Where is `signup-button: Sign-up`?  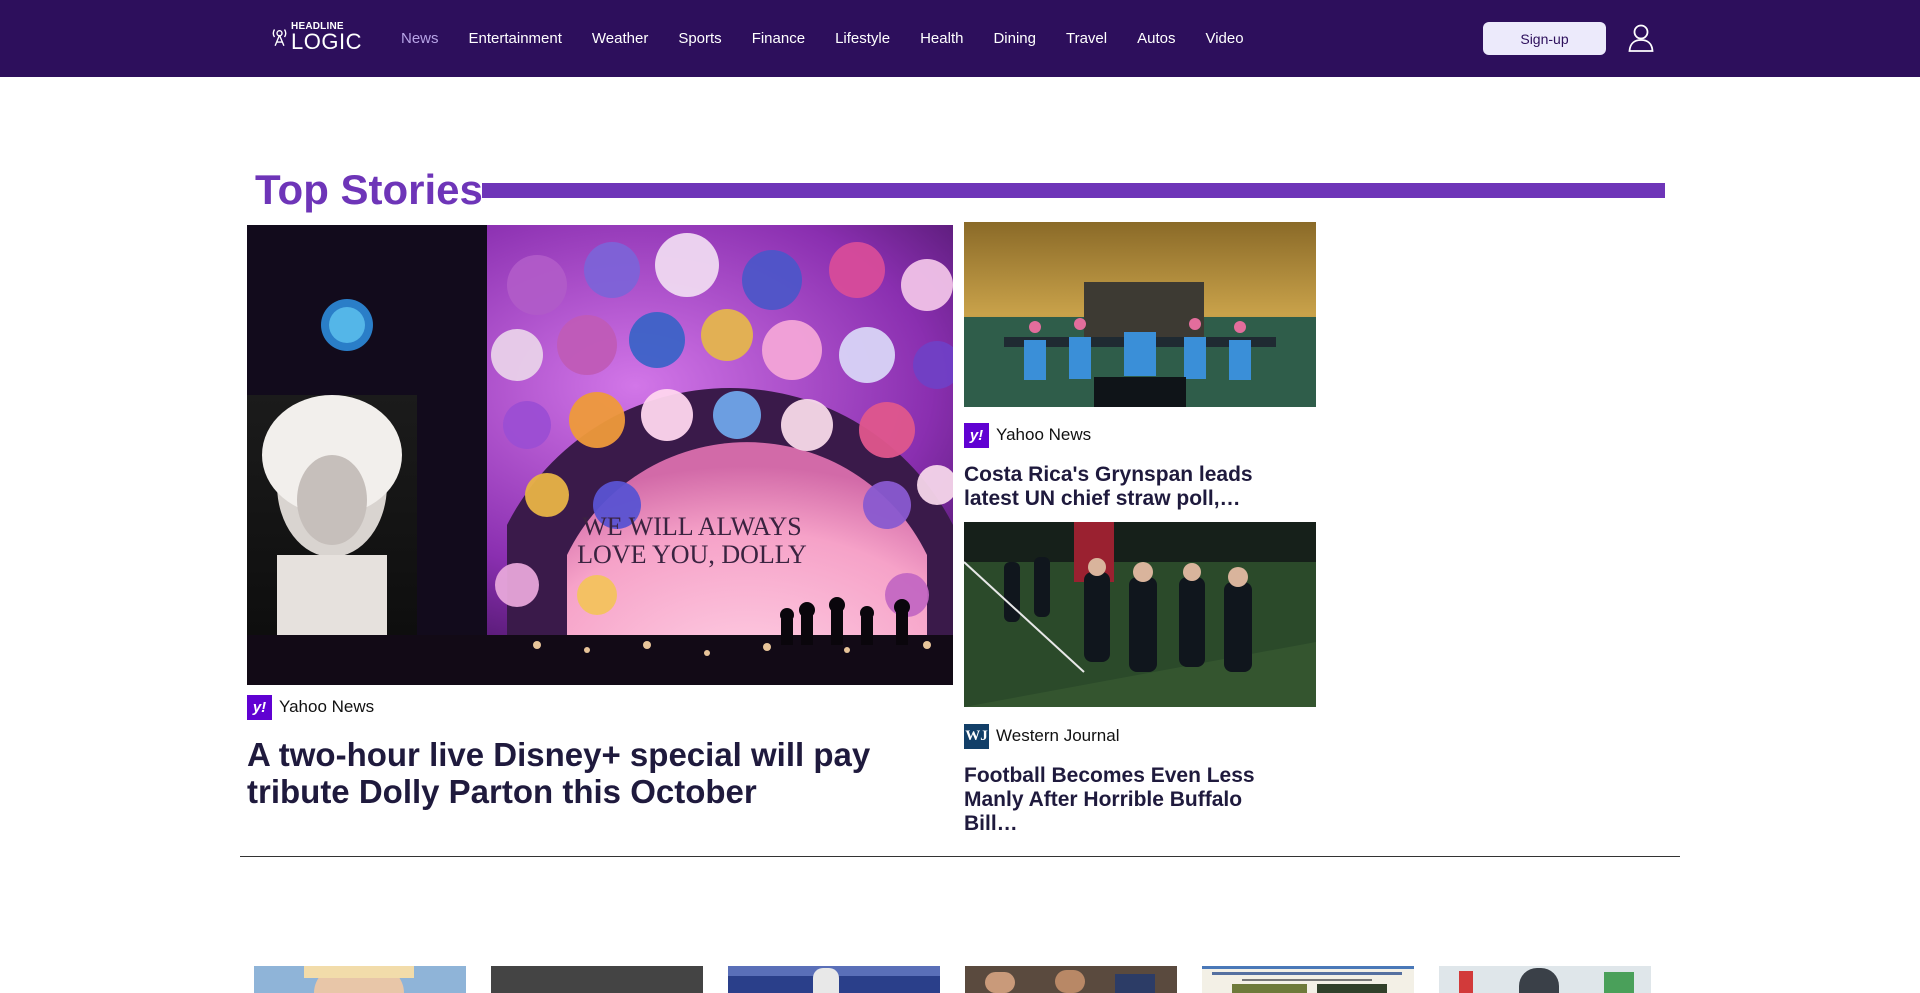
signup-button: Sign-up is located at coordinates (1544, 38).